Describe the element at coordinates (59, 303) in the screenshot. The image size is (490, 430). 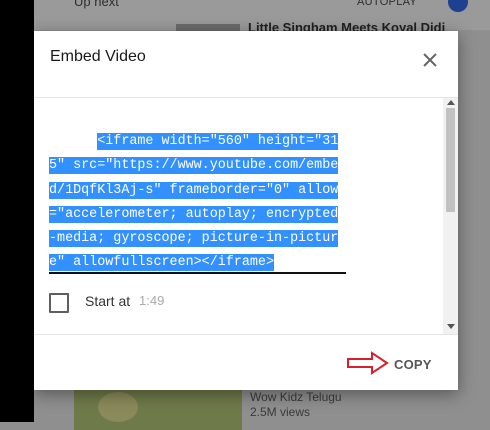
I see `start-at-checkbox` at that location.